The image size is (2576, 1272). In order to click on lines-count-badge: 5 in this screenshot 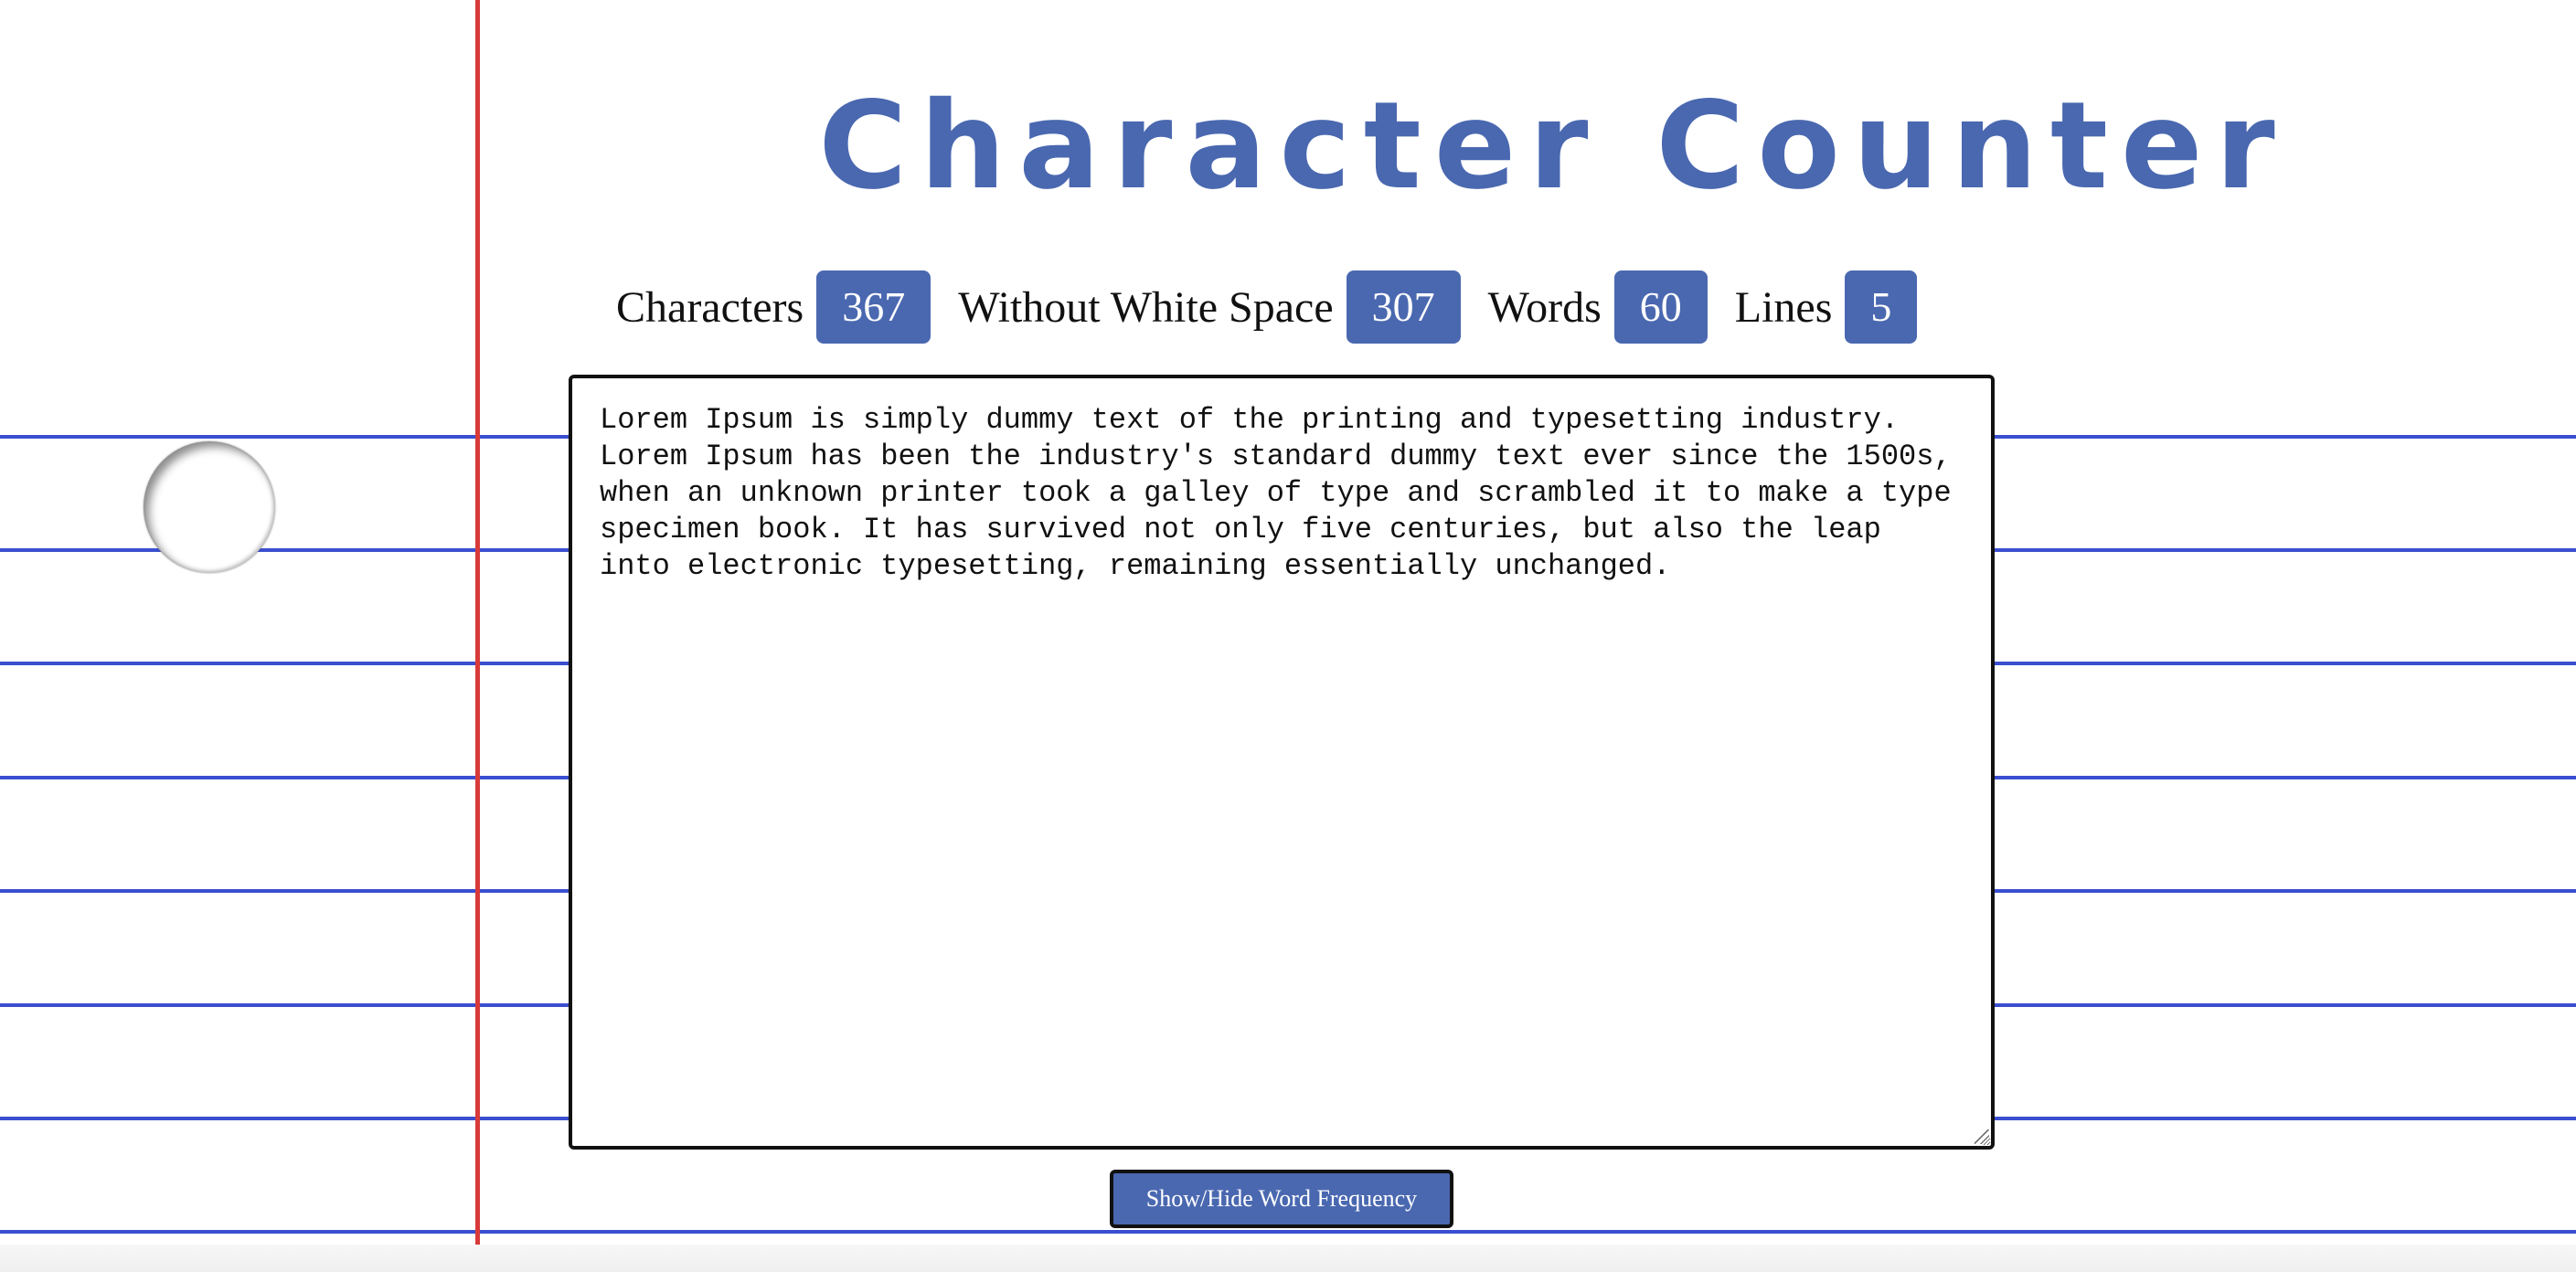, I will do `click(1882, 307)`.